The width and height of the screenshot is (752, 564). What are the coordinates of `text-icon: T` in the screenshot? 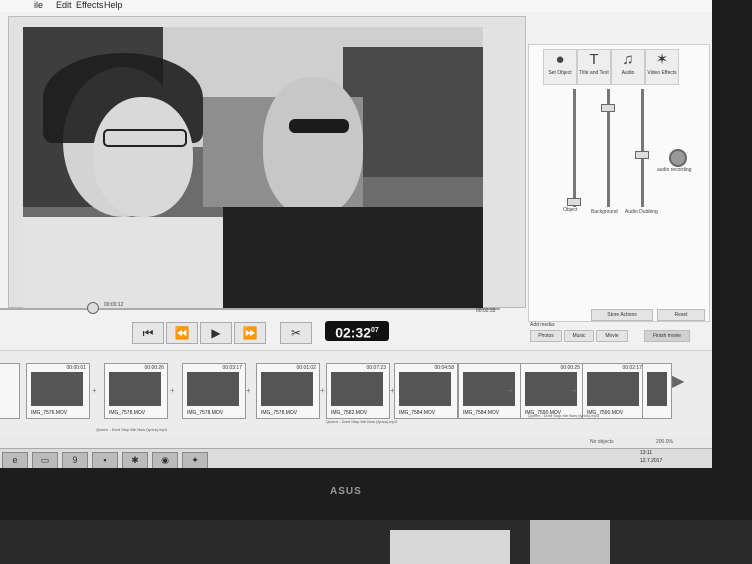 It's located at (594, 59).